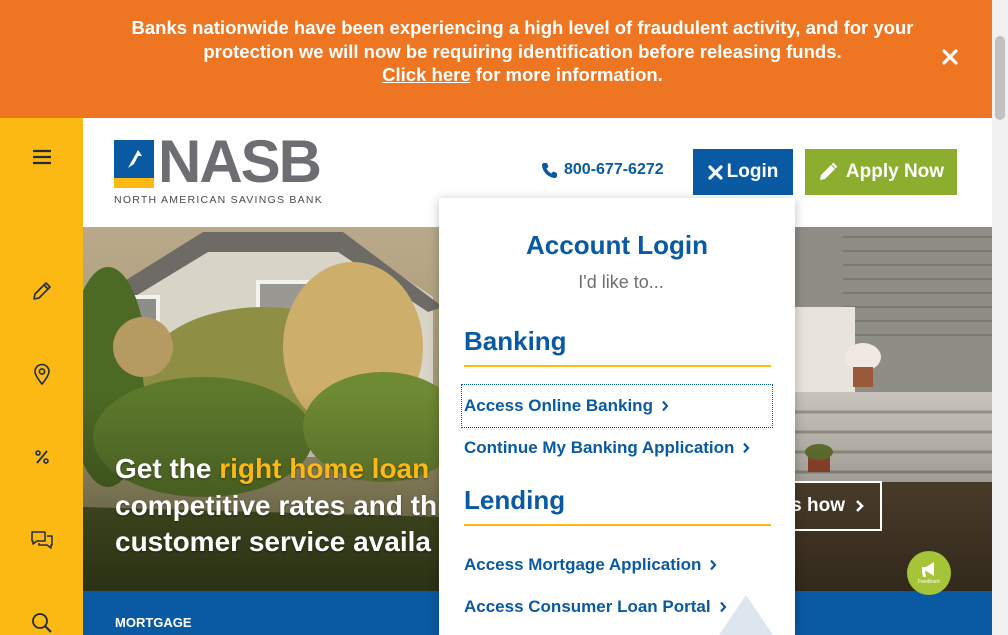 The width and height of the screenshot is (1008, 635). What do you see at coordinates (240, 161) in the screenshot?
I see `logo-wordmark: NASB` at bounding box center [240, 161].